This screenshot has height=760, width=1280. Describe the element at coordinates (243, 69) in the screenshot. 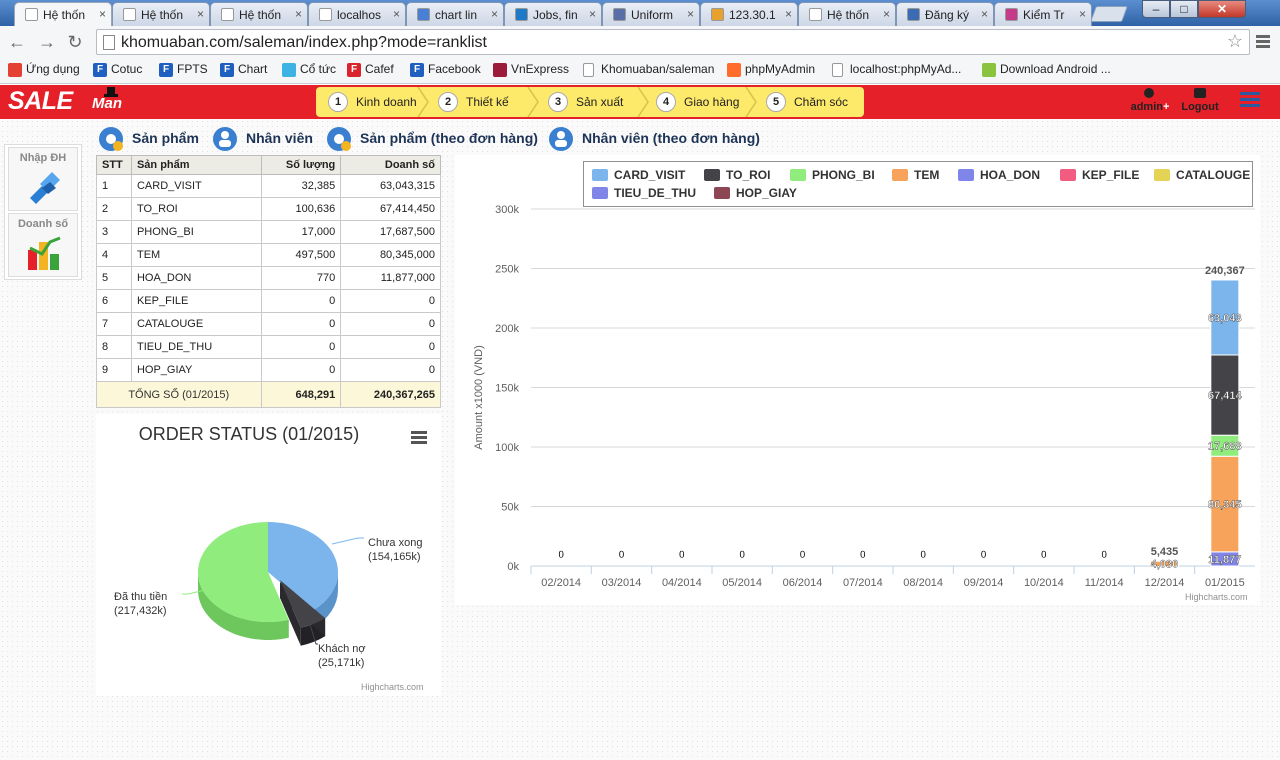

I see `bookmark-item: F Chart` at that location.